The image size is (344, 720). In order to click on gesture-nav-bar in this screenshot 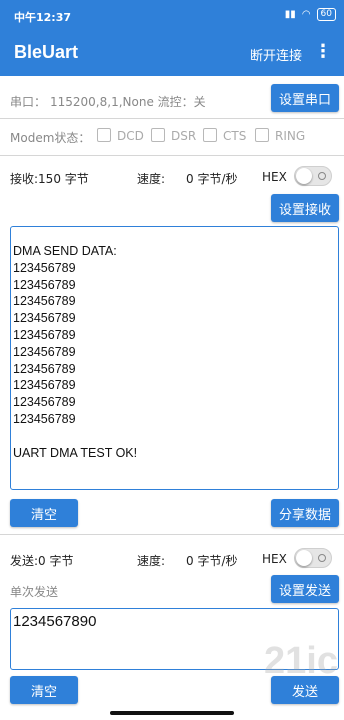, I will do `click(172, 713)`.